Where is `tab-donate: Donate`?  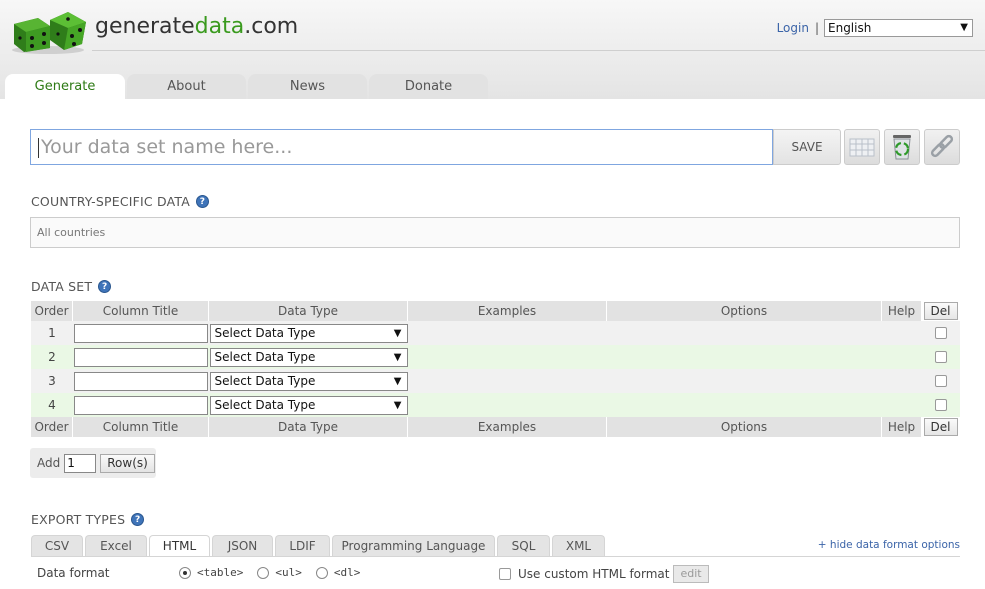
tab-donate: Donate is located at coordinates (428, 86).